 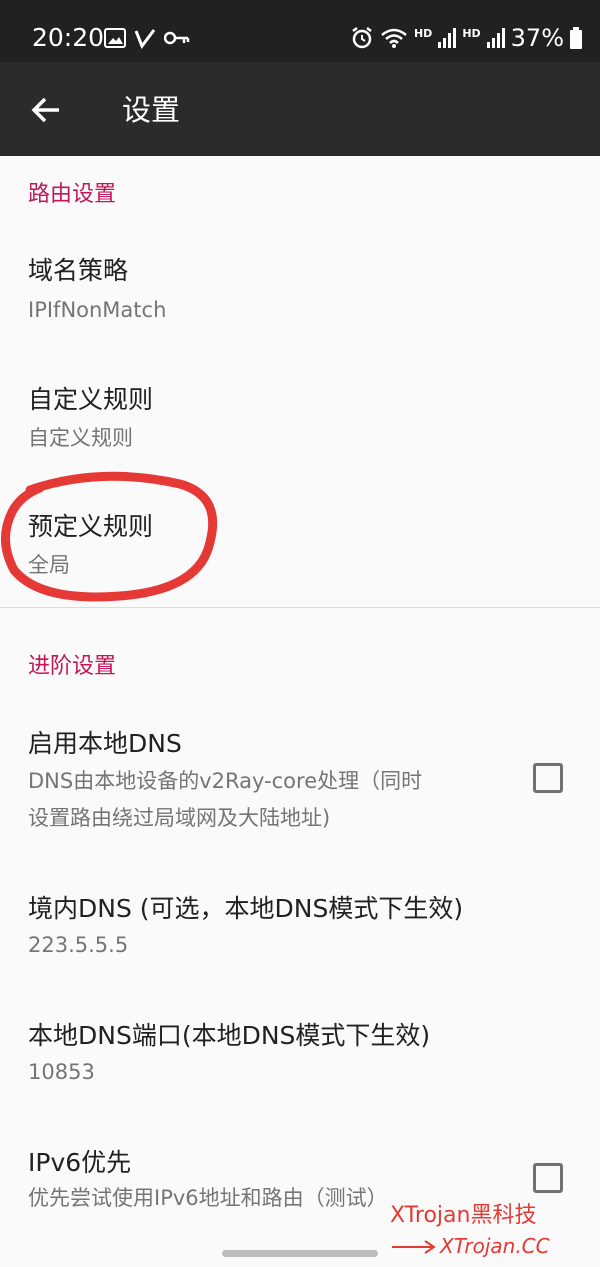 I want to click on pref-summary: IPIfNonMatch, so click(x=97, y=310).